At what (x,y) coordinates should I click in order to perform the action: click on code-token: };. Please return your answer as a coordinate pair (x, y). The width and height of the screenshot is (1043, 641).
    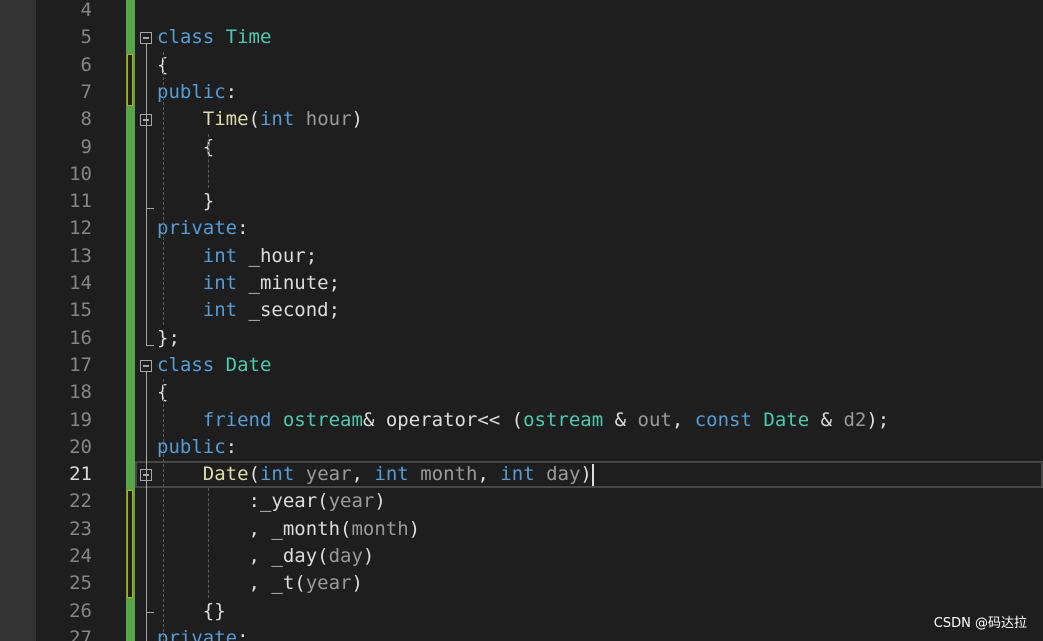
    Looking at the image, I should click on (168, 337).